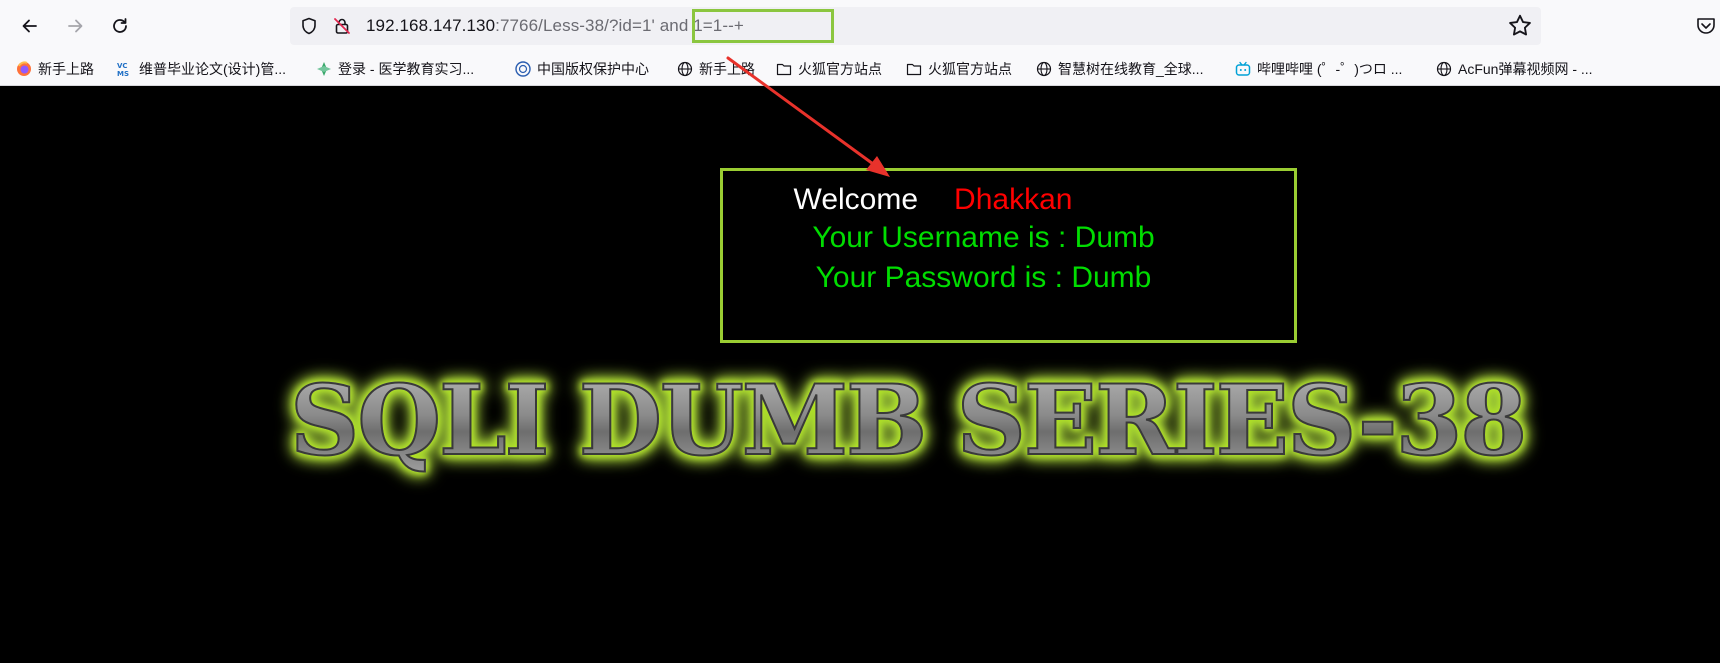 The image size is (1720, 663). I want to click on shield-icon, so click(309, 26).